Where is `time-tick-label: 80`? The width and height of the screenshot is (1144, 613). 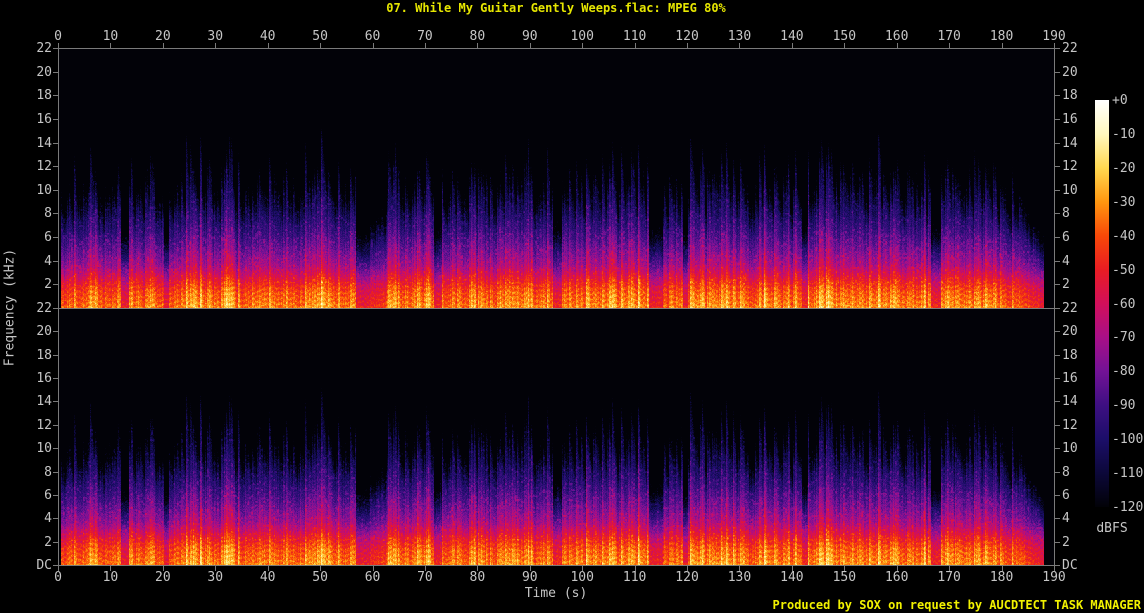 time-tick-label: 80 is located at coordinates (477, 577).